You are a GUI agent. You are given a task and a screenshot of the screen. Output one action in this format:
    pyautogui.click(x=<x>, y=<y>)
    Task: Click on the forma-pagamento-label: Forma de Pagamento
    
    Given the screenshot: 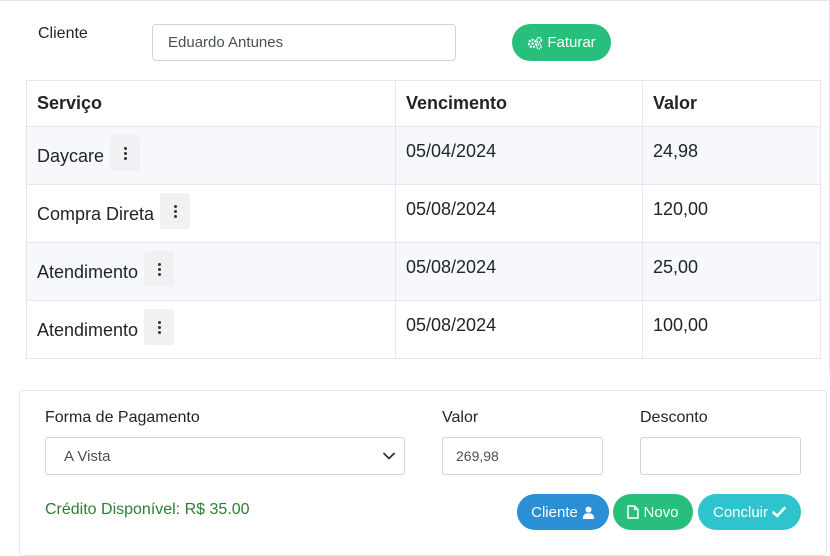 What is the action you would take?
    pyautogui.click(x=122, y=417)
    